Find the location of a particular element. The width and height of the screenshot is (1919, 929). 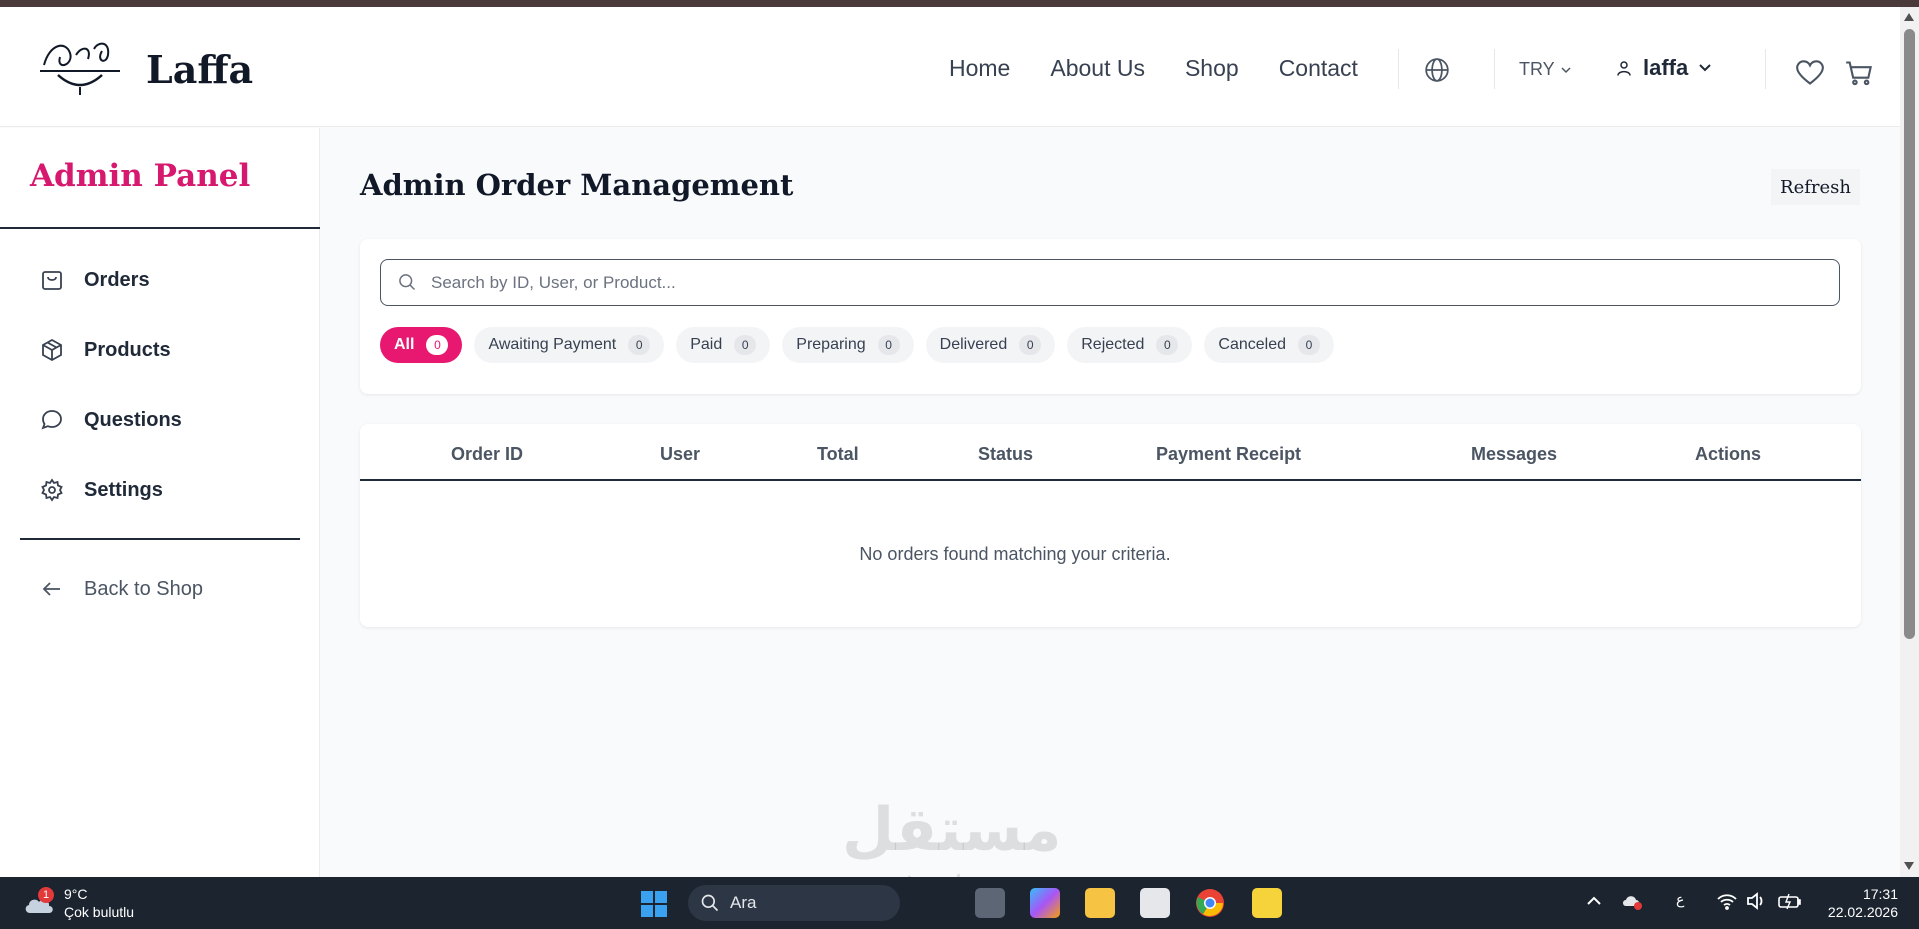

column-header-actions: Actions is located at coordinates (1728, 454).